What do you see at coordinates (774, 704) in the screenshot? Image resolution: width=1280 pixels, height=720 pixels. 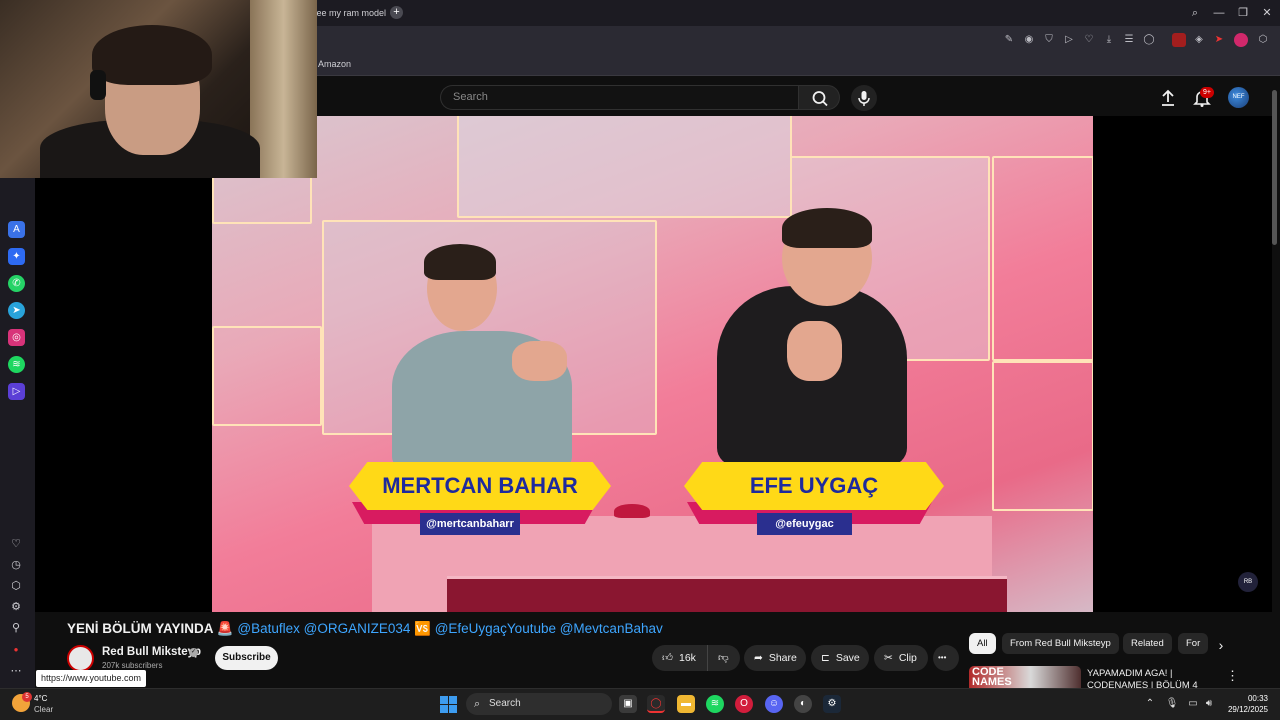 I see `discord-icon: ☺` at bounding box center [774, 704].